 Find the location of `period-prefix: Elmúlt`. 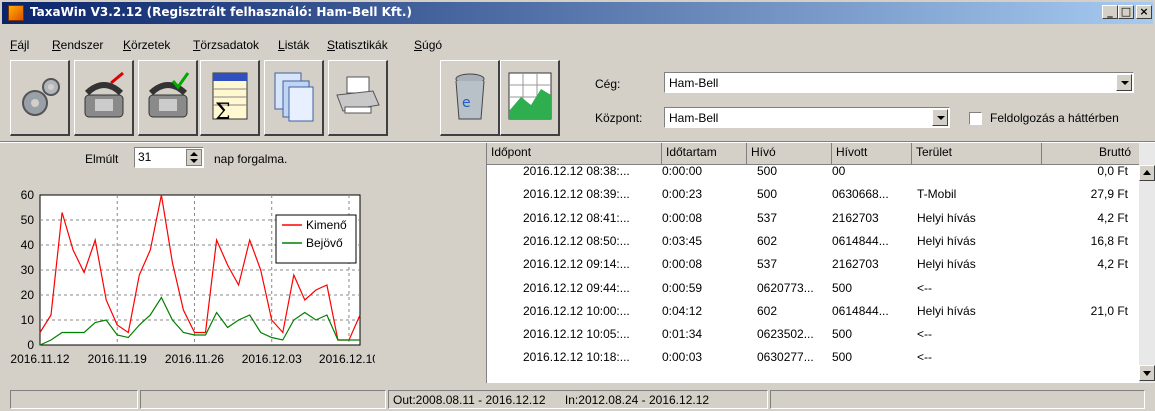

period-prefix: Elmúlt is located at coordinates (102, 159).